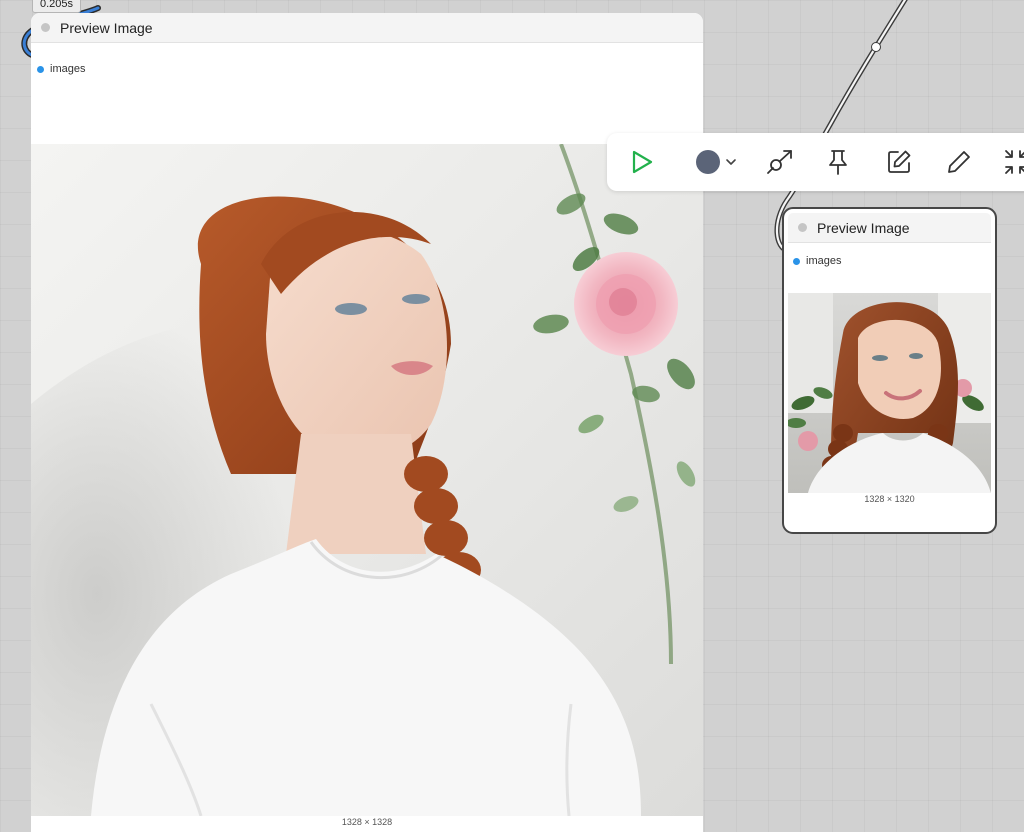 The image size is (1024, 832). I want to click on pin-icon, so click(838, 162).